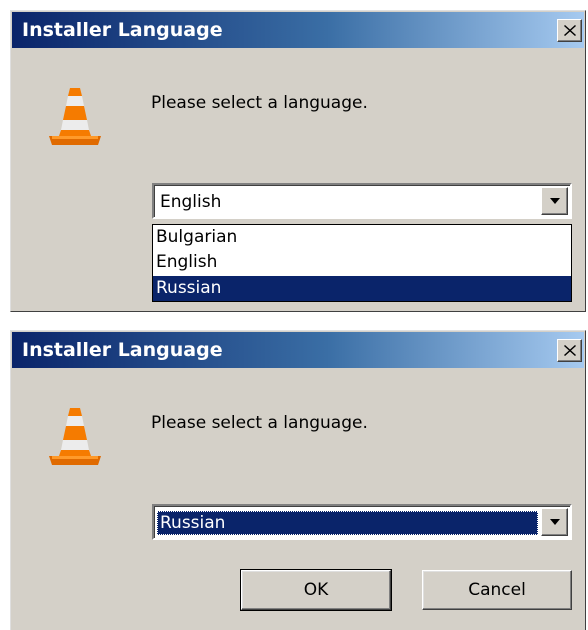  I want to click on ok-button: OK, so click(316, 590).